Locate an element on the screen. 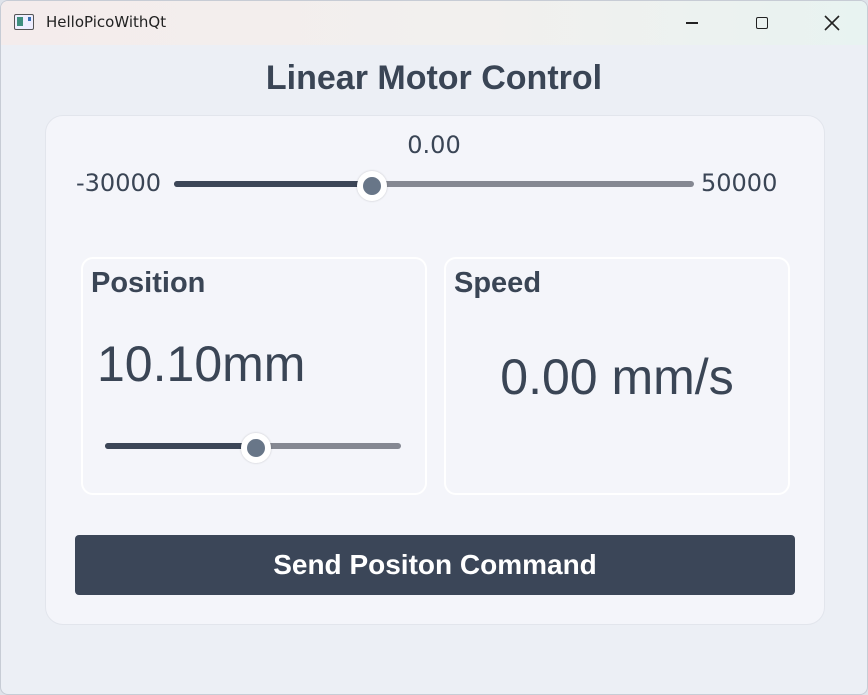 Image resolution: width=868 pixels, height=695 pixels. position-label: Position is located at coordinates (148, 283).